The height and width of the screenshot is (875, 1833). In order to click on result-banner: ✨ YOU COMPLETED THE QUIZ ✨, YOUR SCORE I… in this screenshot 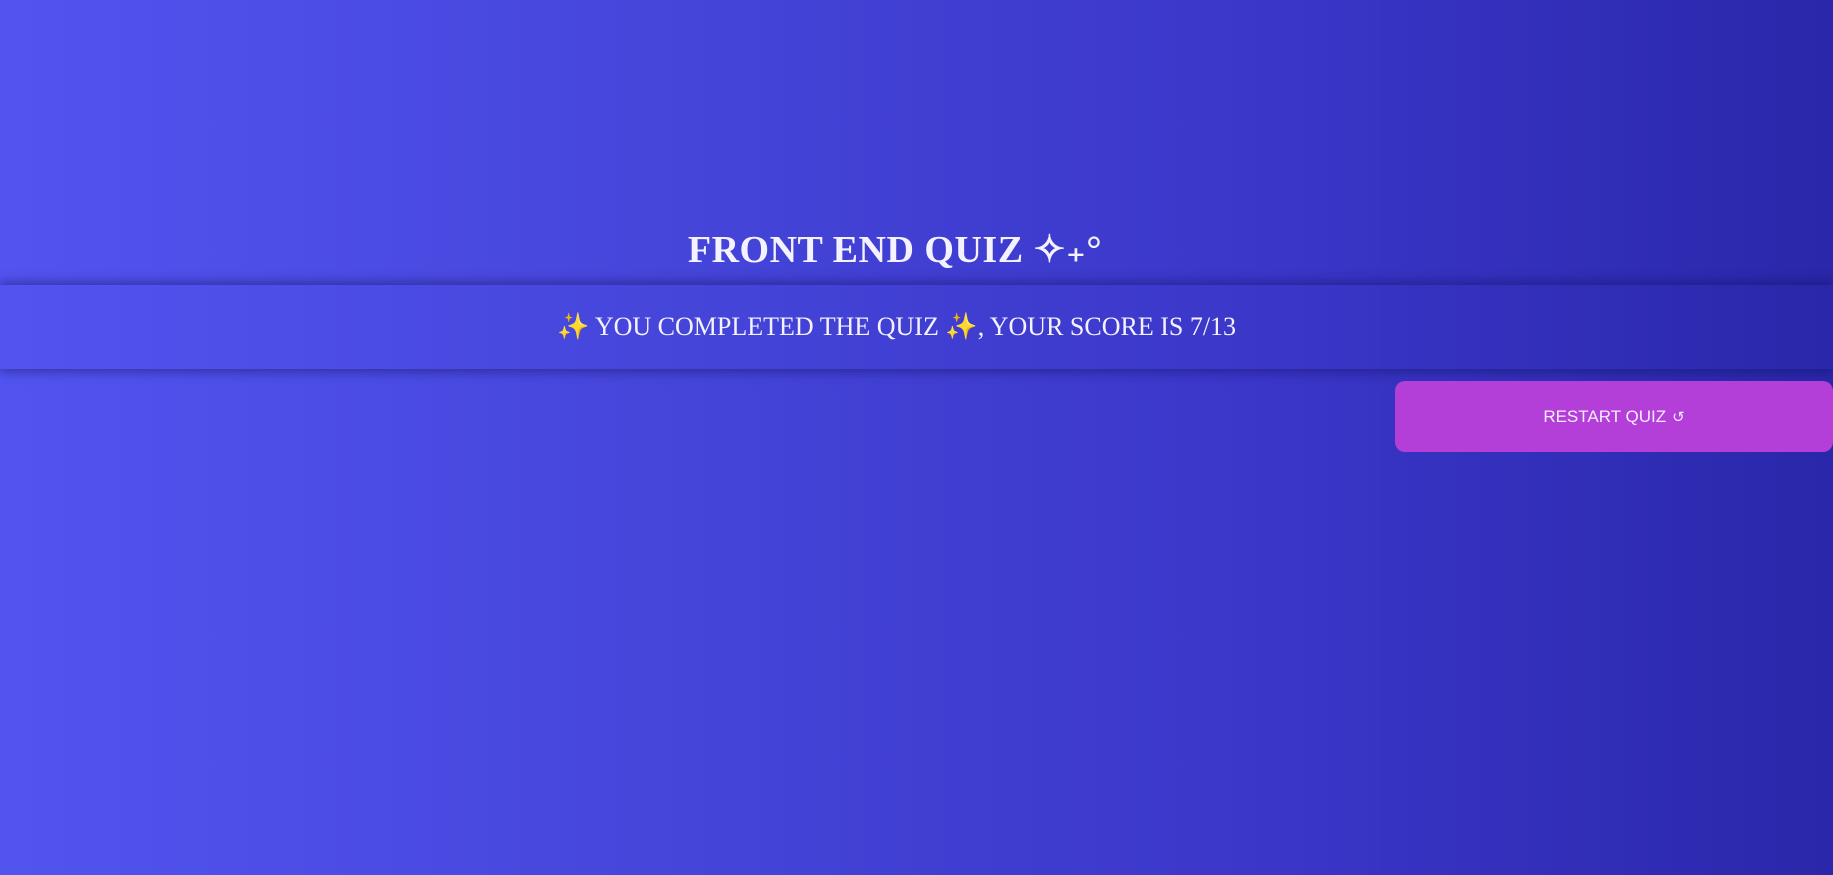, I will do `click(916, 327)`.